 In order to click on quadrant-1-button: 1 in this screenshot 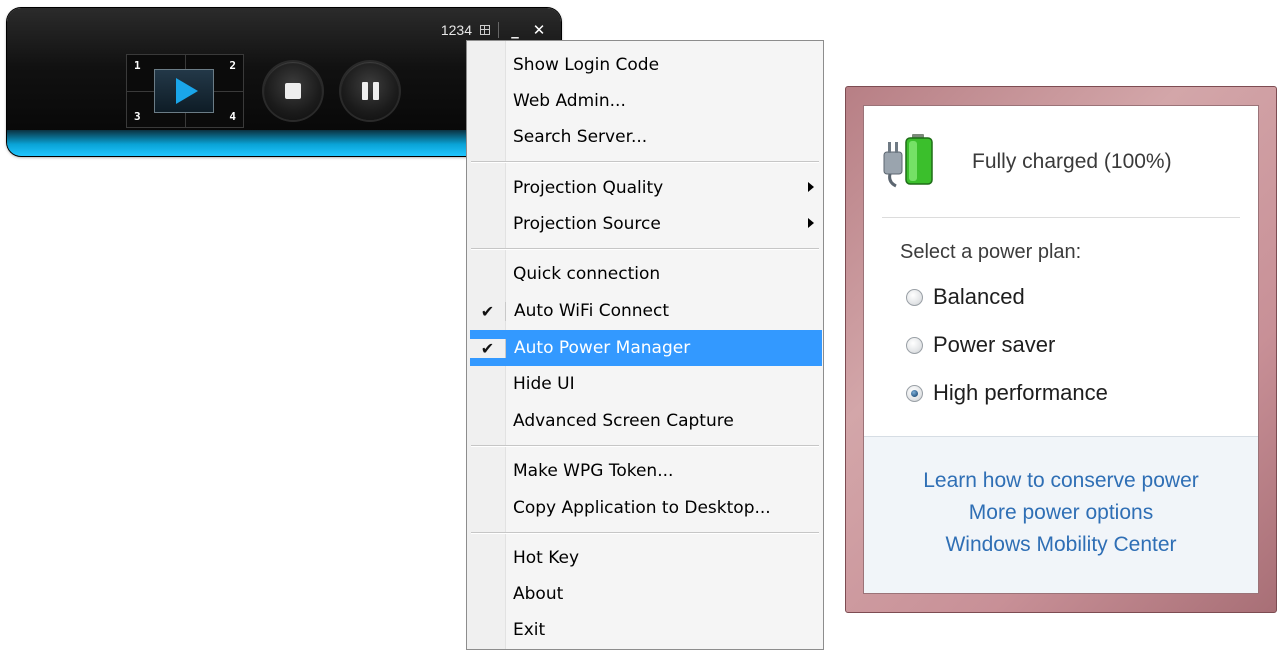, I will do `click(137, 65)`.